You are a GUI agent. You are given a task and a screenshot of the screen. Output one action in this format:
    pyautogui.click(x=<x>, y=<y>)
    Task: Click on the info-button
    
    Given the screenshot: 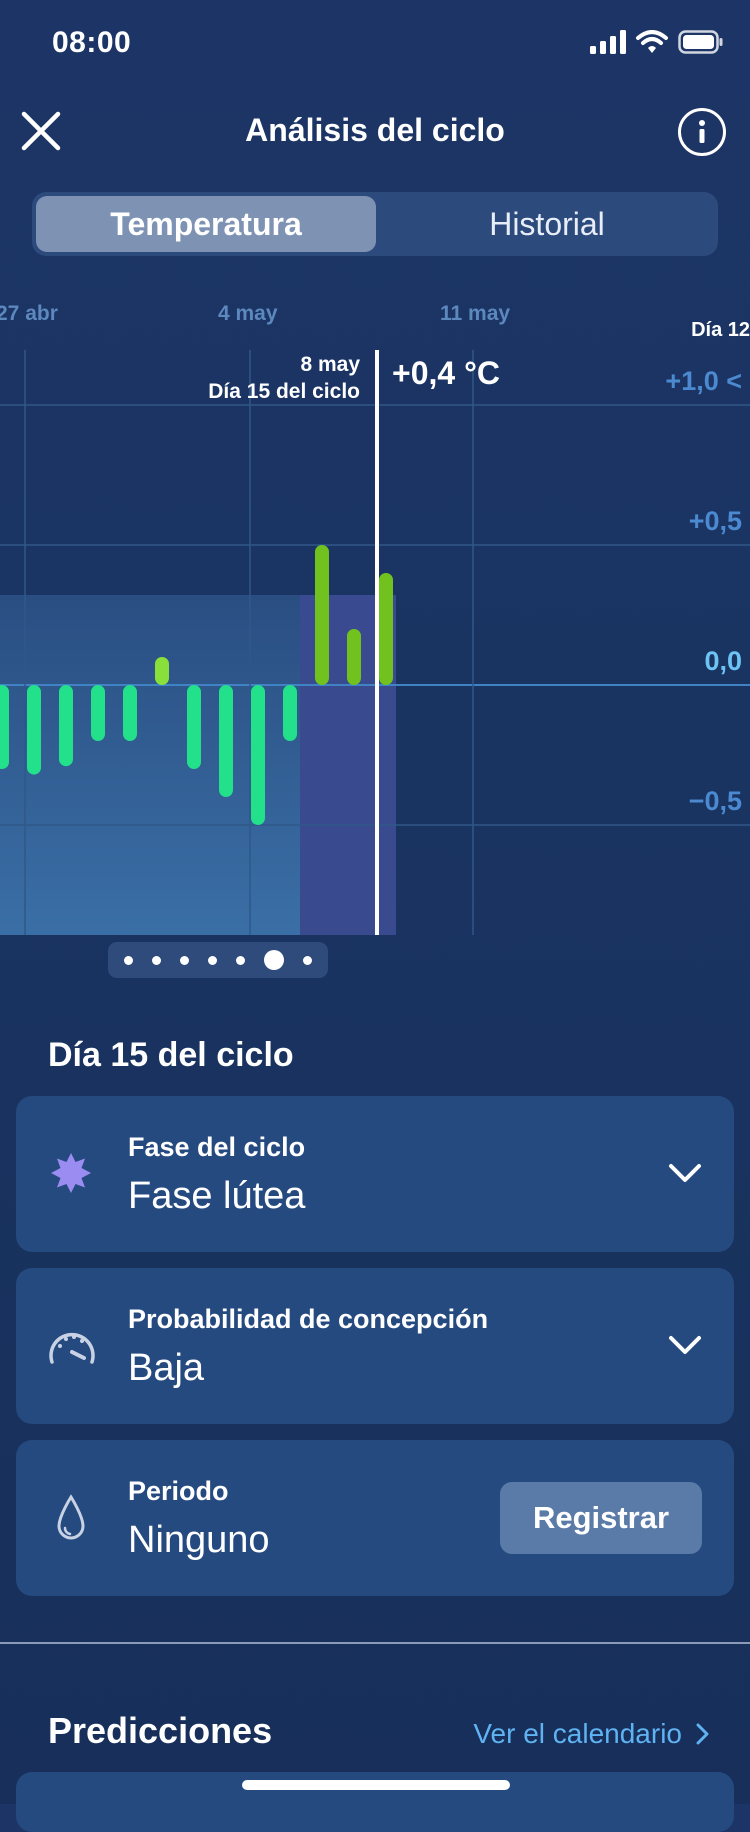 What is the action you would take?
    pyautogui.click(x=702, y=132)
    